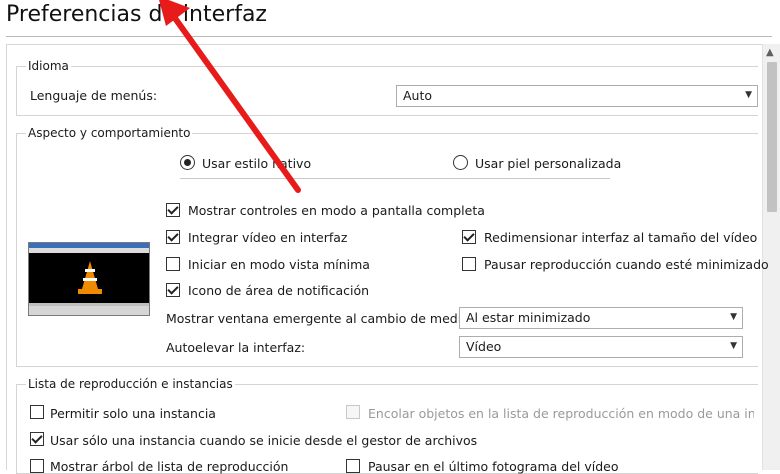 The image size is (780, 474). Describe the element at coordinates (173, 237) in the screenshot. I see `embed-video-checkbox` at that location.